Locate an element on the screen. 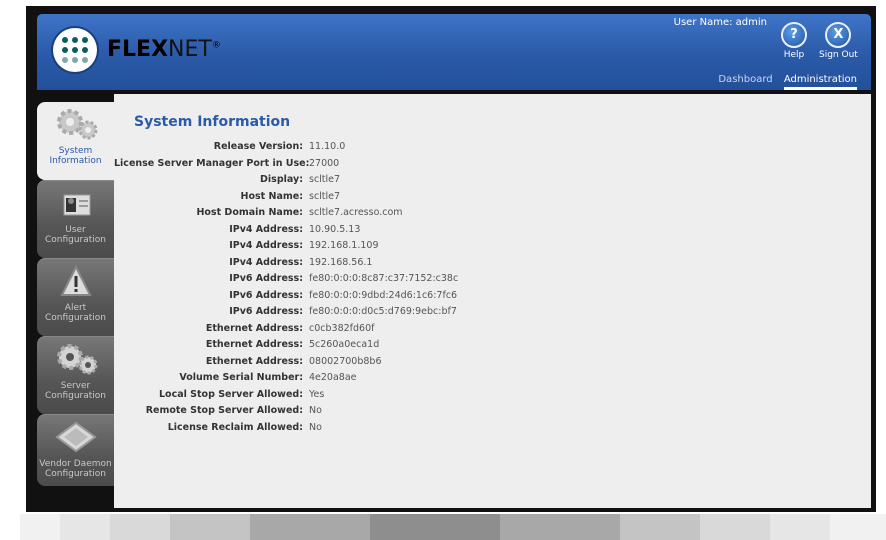 This screenshot has height=540, width=886. sidebar-item-vendor-daemon-configuration: Vendor Daemon Configuration is located at coordinates (75, 450).